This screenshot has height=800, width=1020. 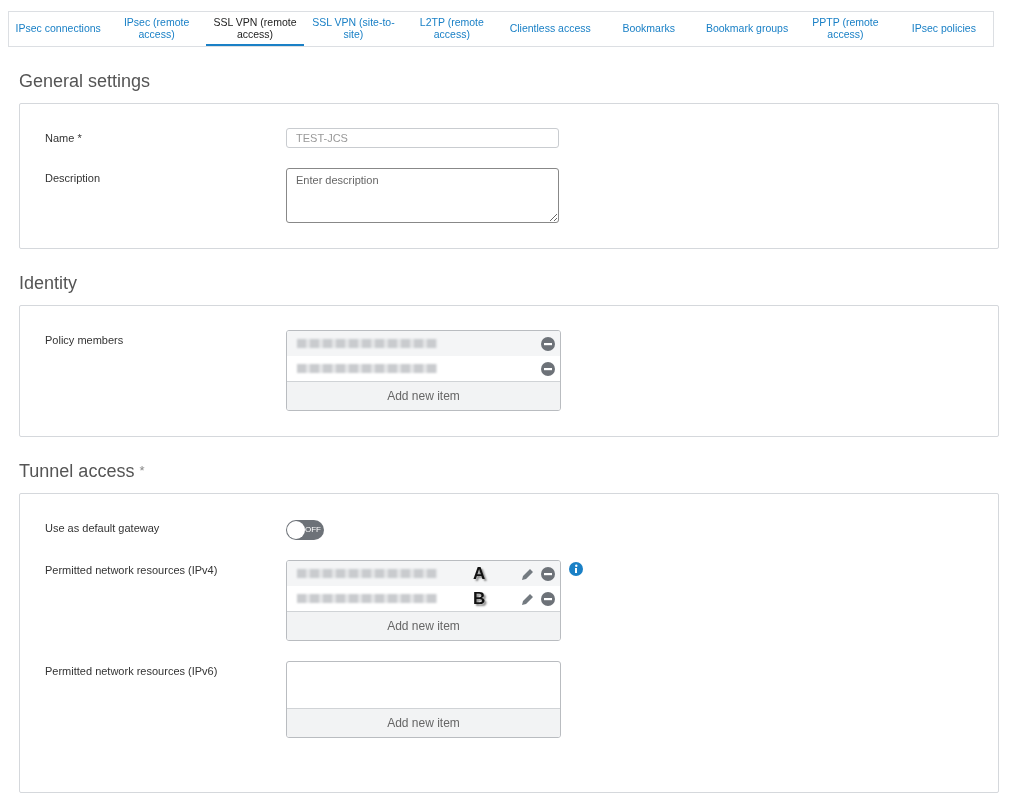 What do you see at coordinates (422, 138) in the screenshot?
I see `name-field: TEST-JCS` at bounding box center [422, 138].